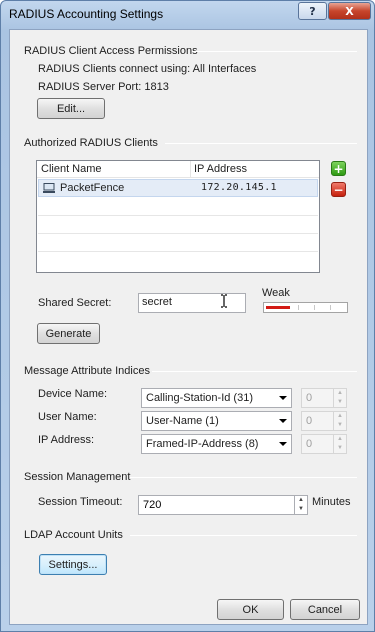 The width and height of the screenshot is (375, 632). What do you see at coordinates (199, 398) in the screenshot?
I see `device-name-value: Calling-Station-Id (31)` at bounding box center [199, 398].